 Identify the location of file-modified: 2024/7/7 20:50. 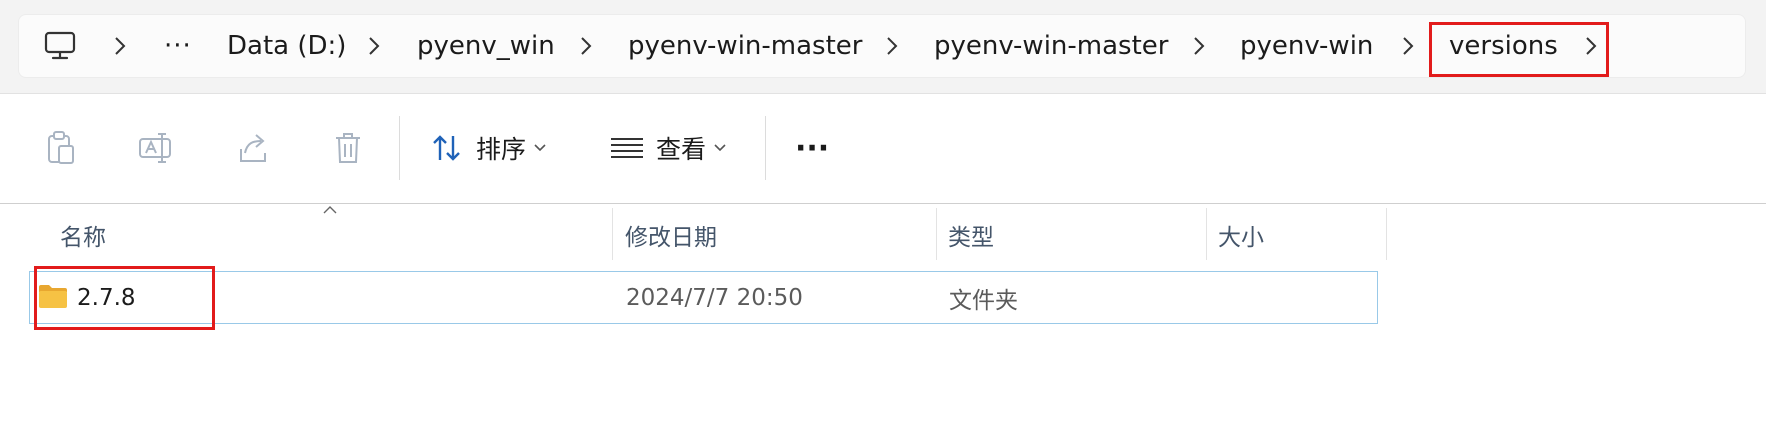
(714, 297).